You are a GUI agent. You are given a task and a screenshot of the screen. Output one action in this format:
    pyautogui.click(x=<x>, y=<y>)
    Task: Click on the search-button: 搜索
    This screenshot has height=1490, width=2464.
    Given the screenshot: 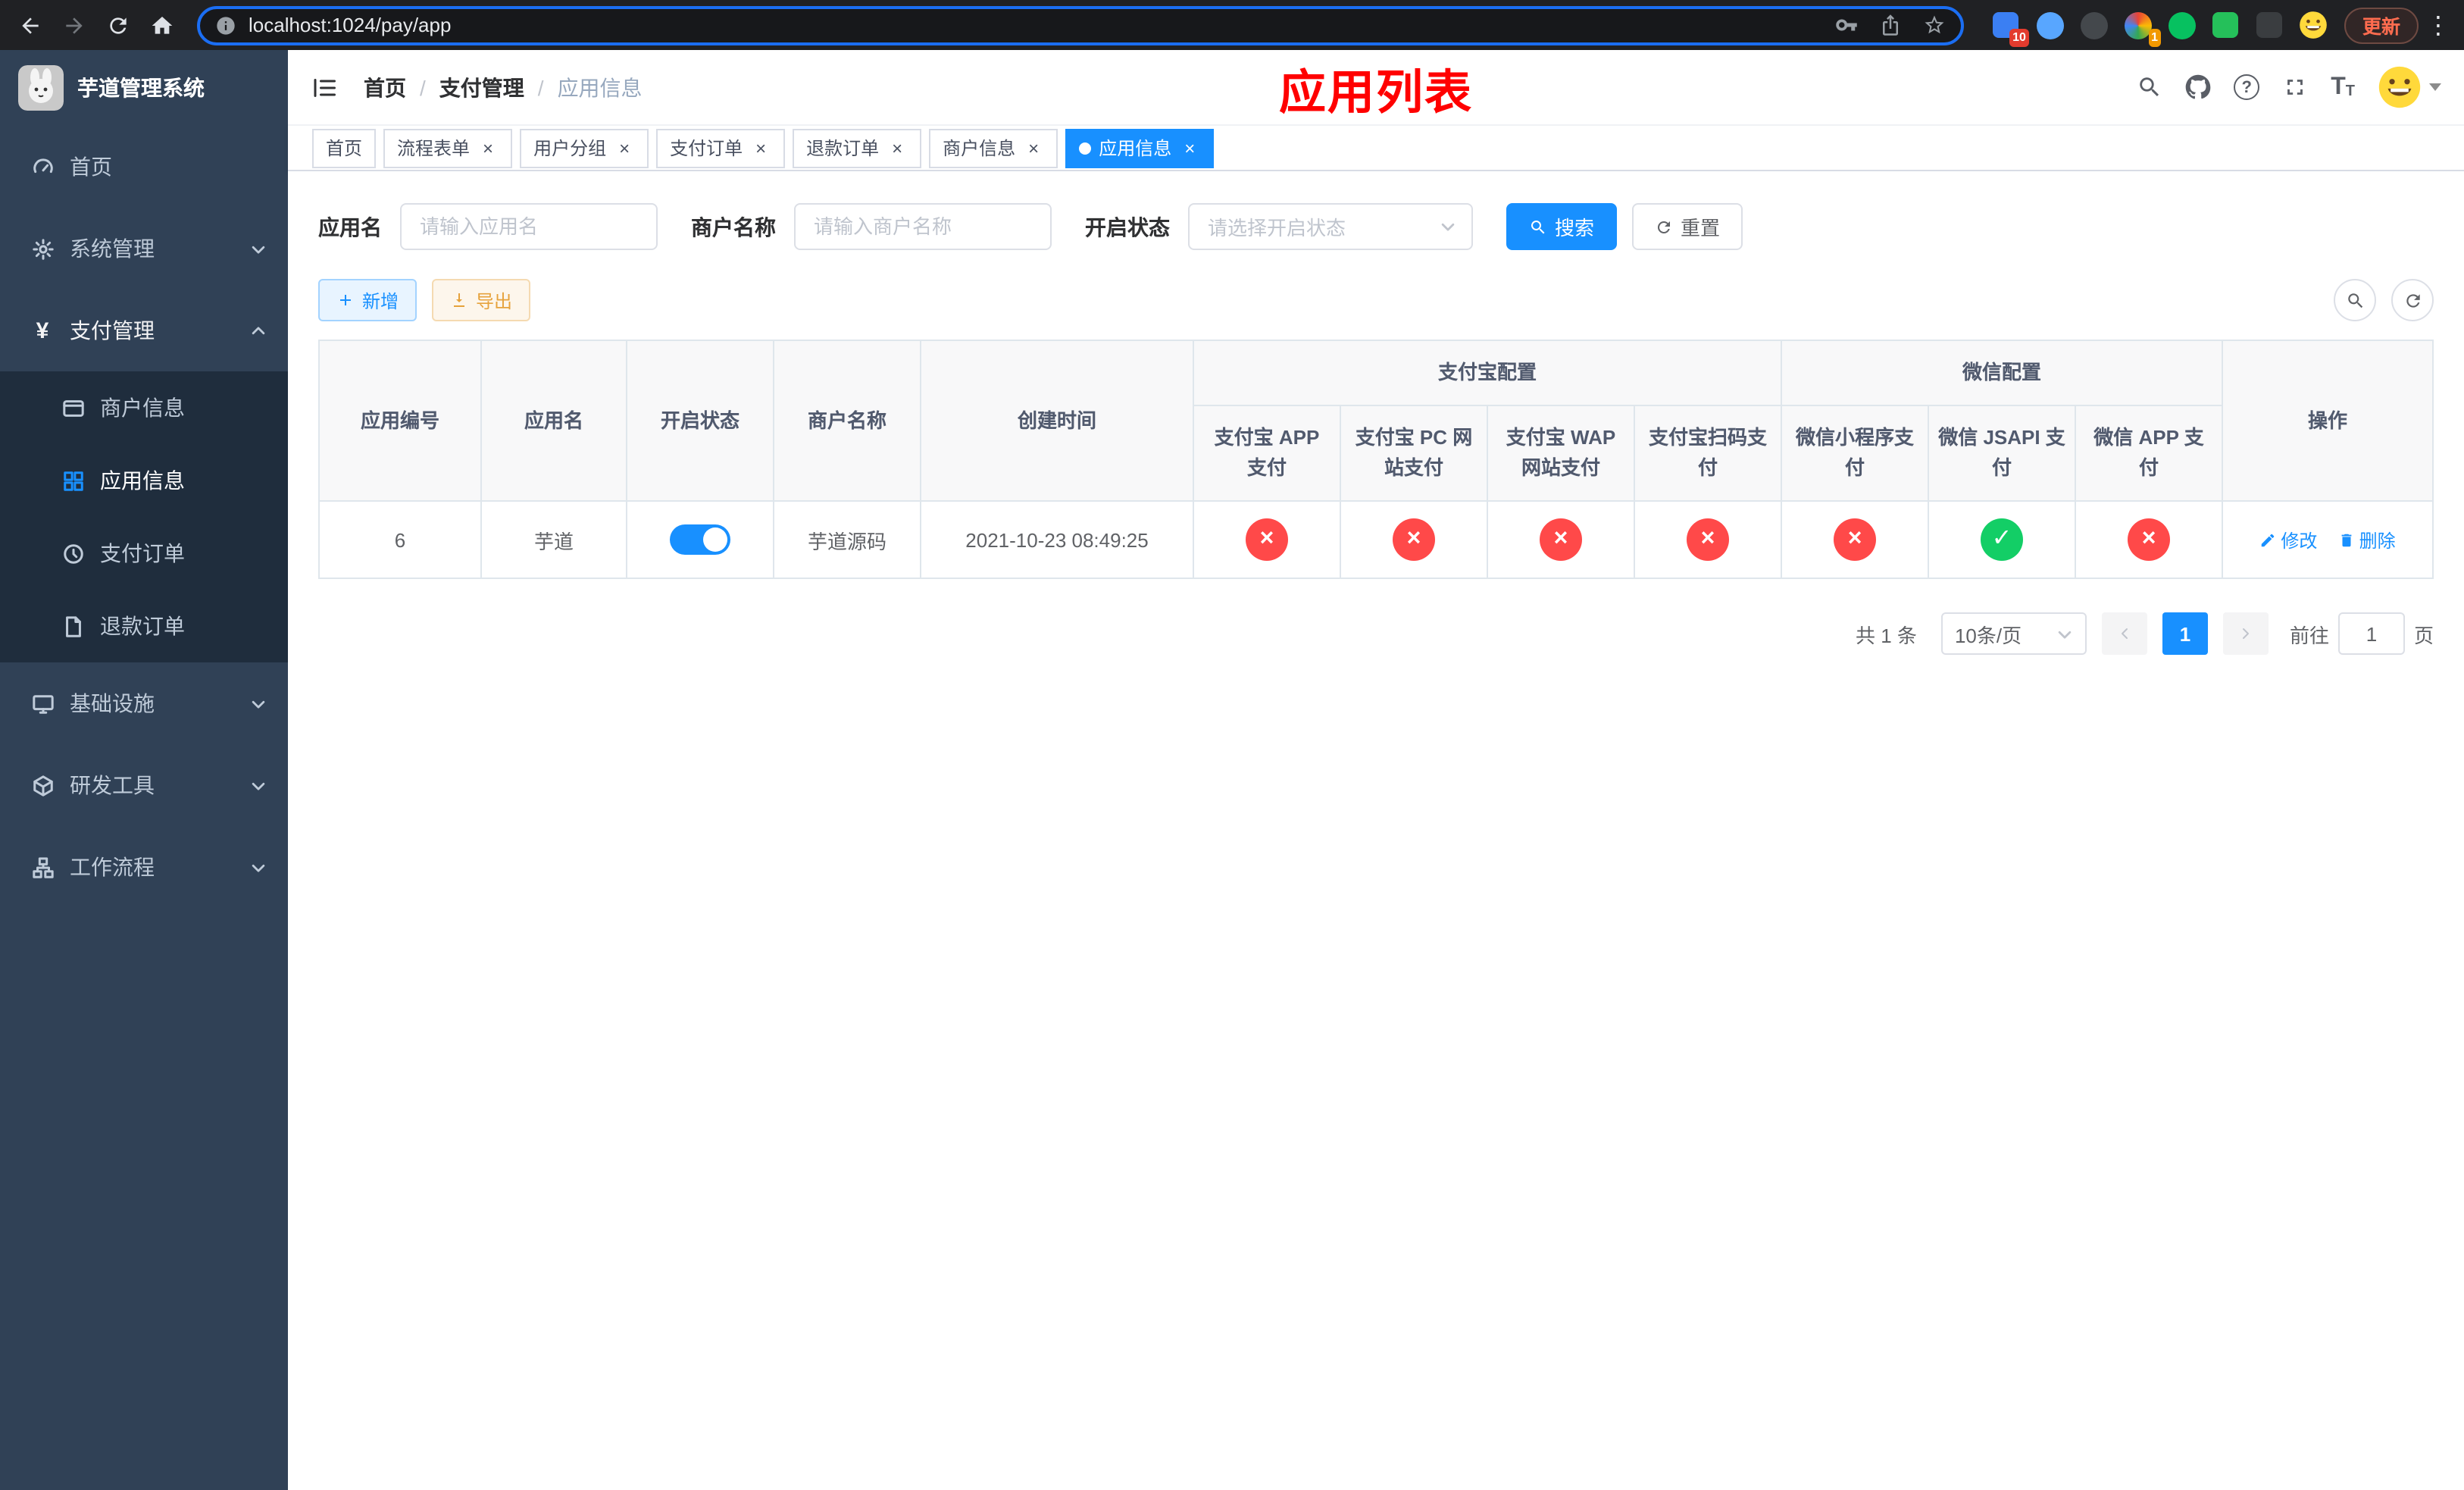 What is the action you would take?
    pyautogui.click(x=1562, y=226)
    